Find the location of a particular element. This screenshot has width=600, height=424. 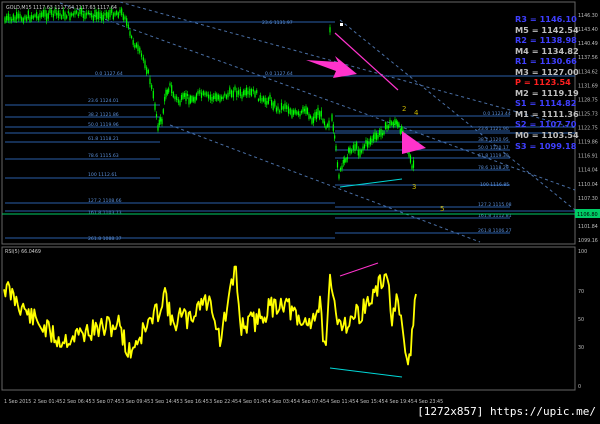

fib-label: 23.6 1121.90 is located at coordinates (493, 129).